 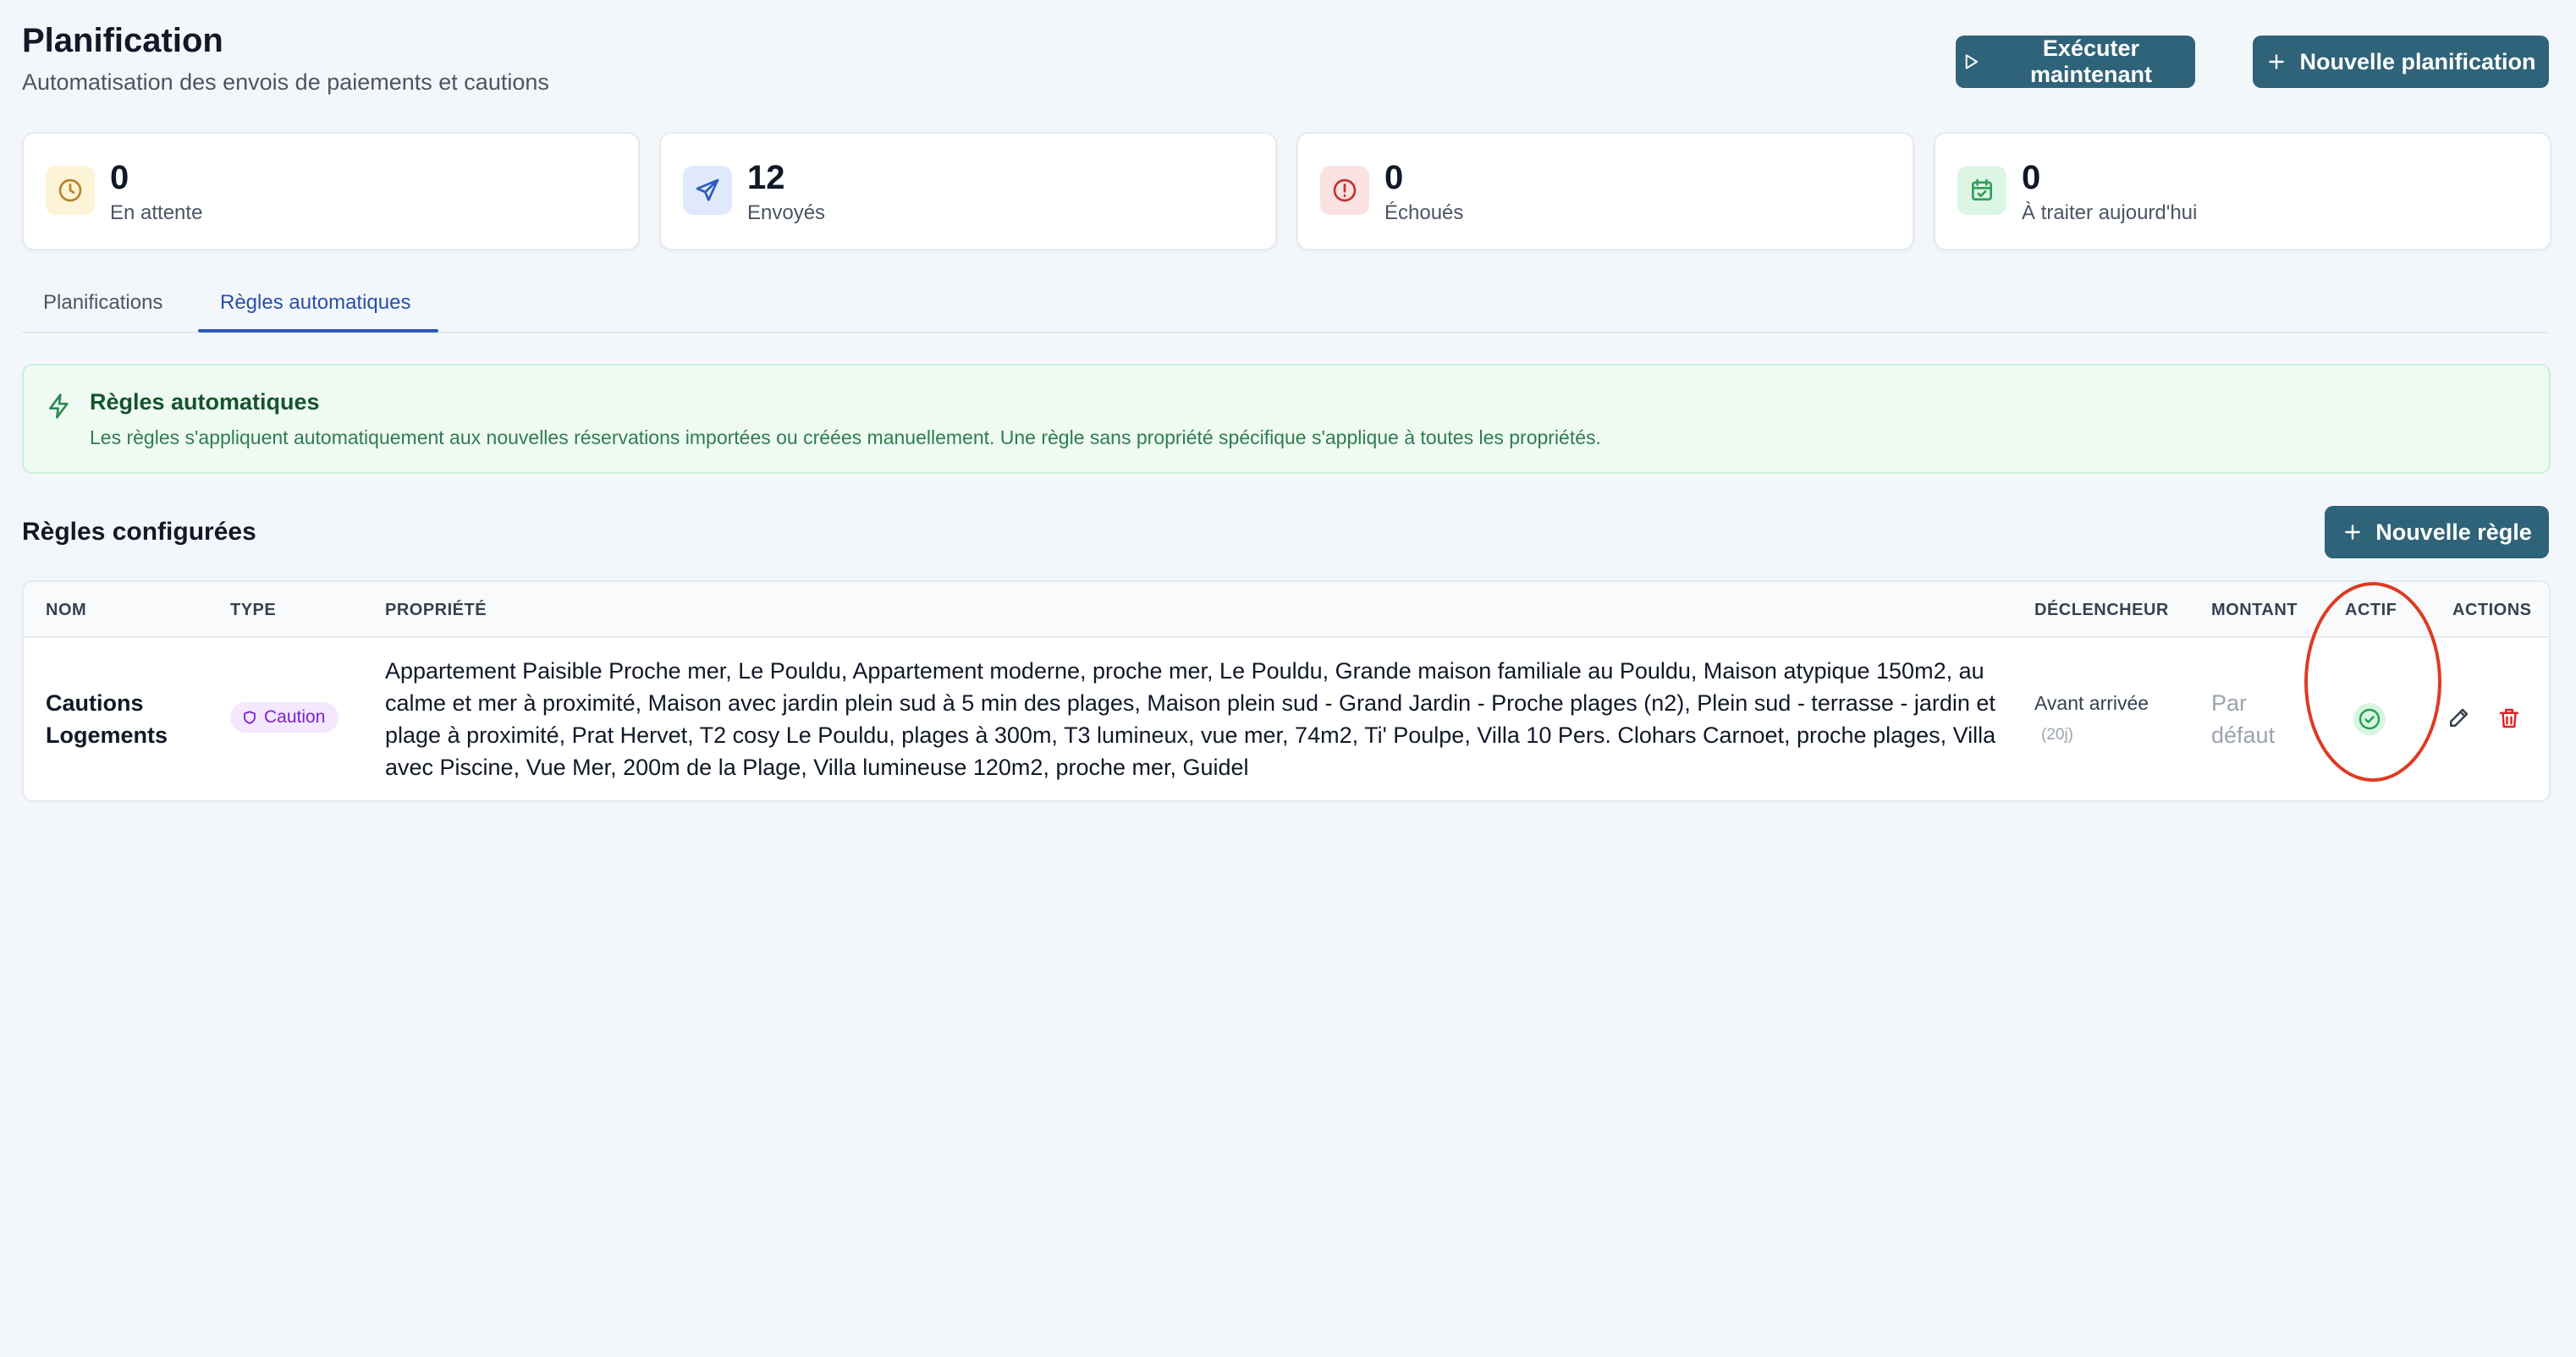 What do you see at coordinates (2372, 682) in the screenshot?
I see `annotation-circle` at bounding box center [2372, 682].